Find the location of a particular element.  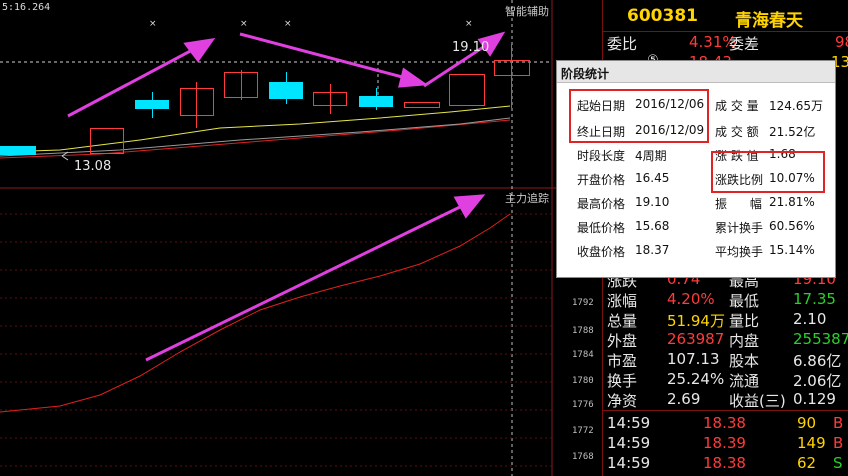

quote-value: 4.20% is located at coordinates (691, 299).